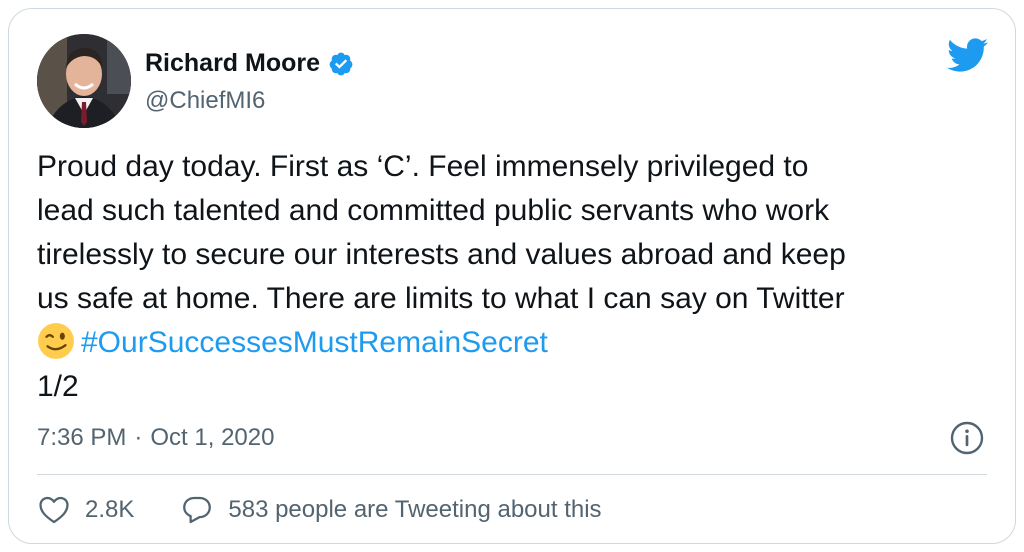  Describe the element at coordinates (967, 55) in the screenshot. I see `twitter-bird-icon` at that location.